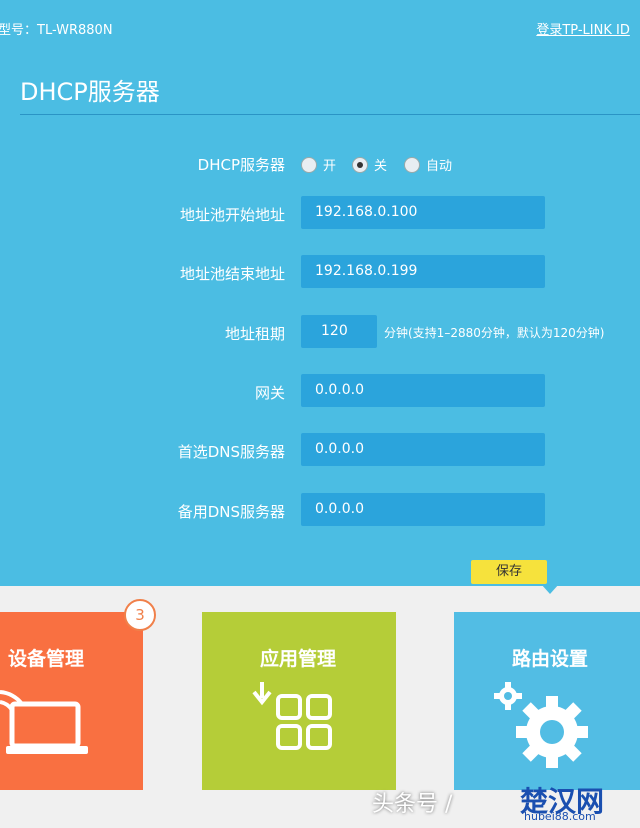  I want to click on tile-router-settings: 路由设置, so click(547, 701).